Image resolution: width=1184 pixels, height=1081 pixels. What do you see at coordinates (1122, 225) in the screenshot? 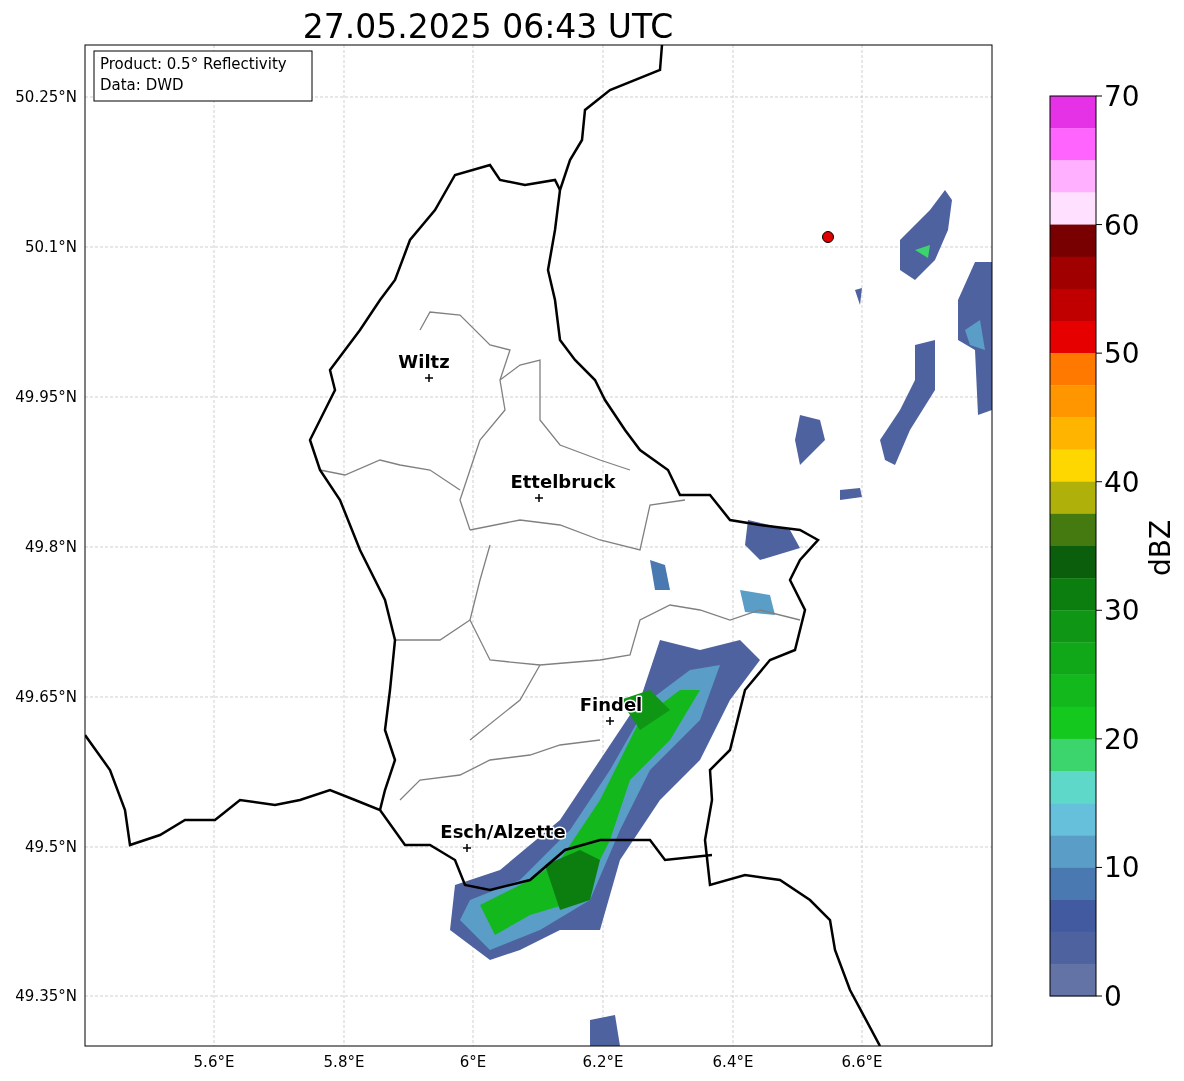
I see `colorbar-tick-label: 60` at bounding box center [1122, 225].